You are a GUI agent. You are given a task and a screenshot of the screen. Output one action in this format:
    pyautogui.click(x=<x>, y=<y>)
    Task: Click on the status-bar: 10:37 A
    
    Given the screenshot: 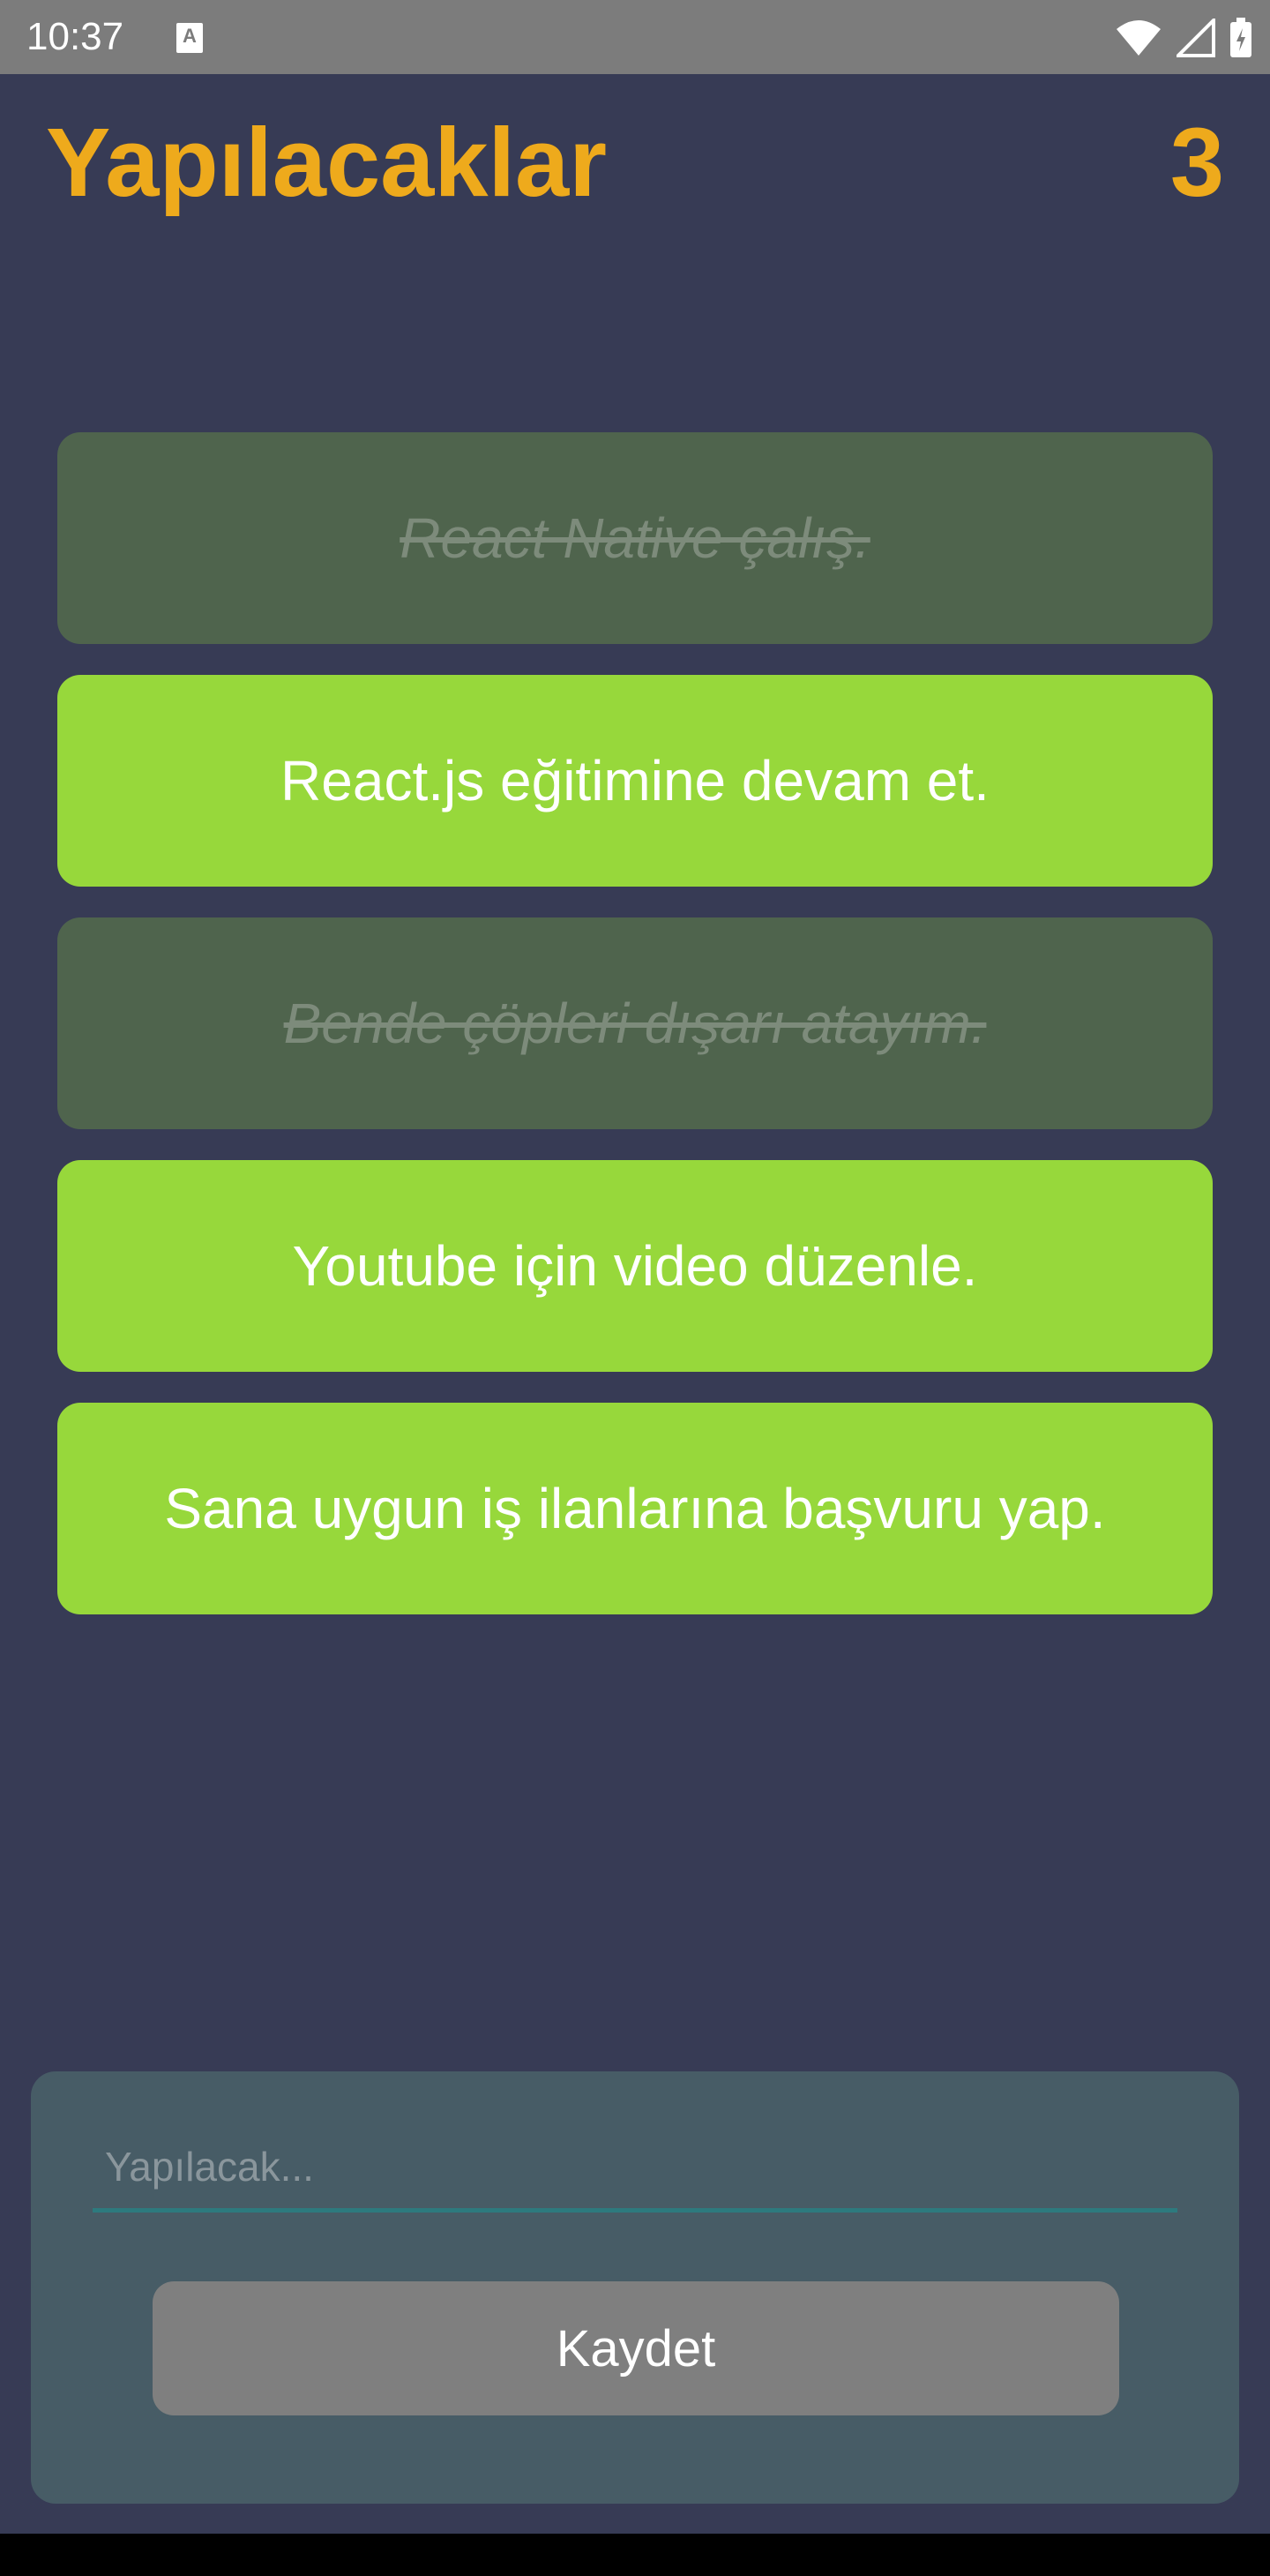 What is the action you would take?
    pyautogui.click(x=635, y=37)
    